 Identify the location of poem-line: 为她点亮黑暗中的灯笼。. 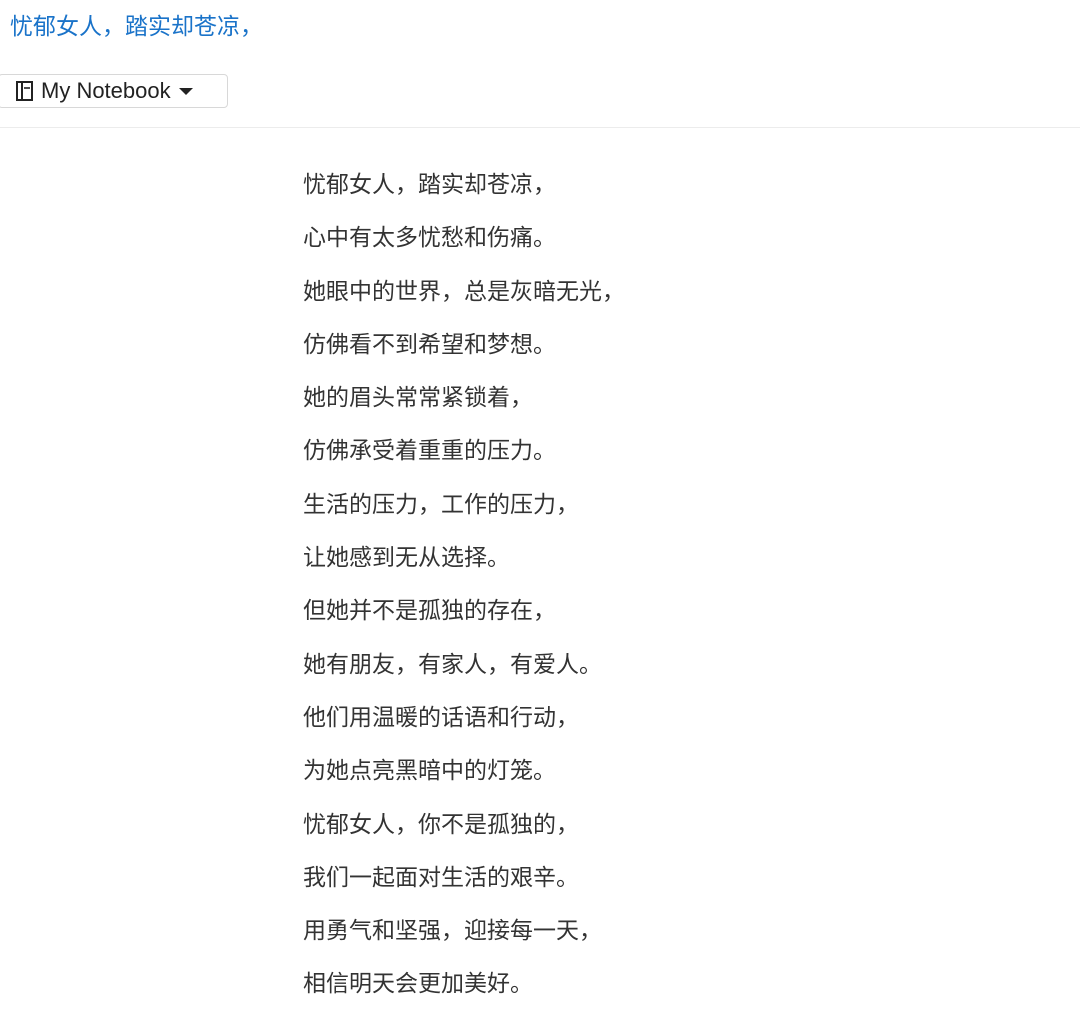
(429, 771).